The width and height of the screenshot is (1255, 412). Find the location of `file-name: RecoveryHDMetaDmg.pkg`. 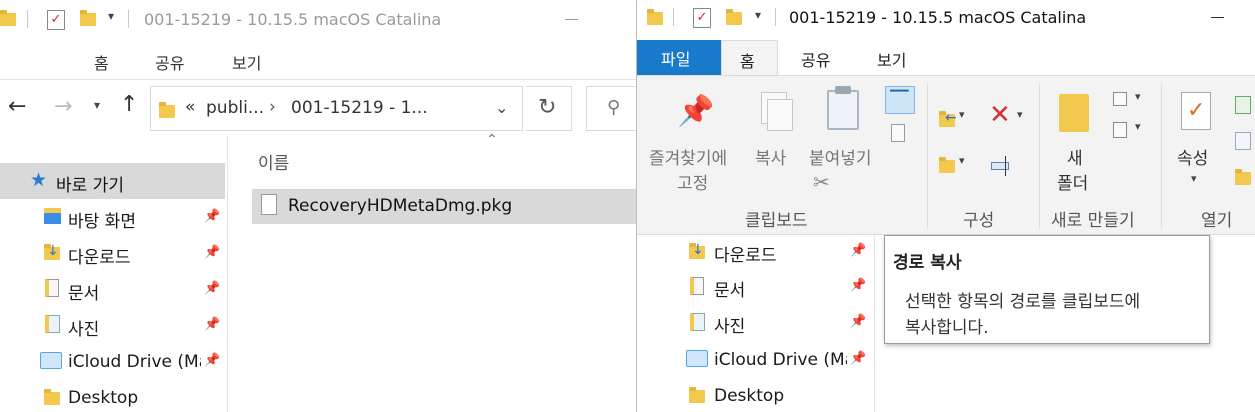

file-name: RecoveryHDMetaDmg.pkg is located at coordinates (400, 206).